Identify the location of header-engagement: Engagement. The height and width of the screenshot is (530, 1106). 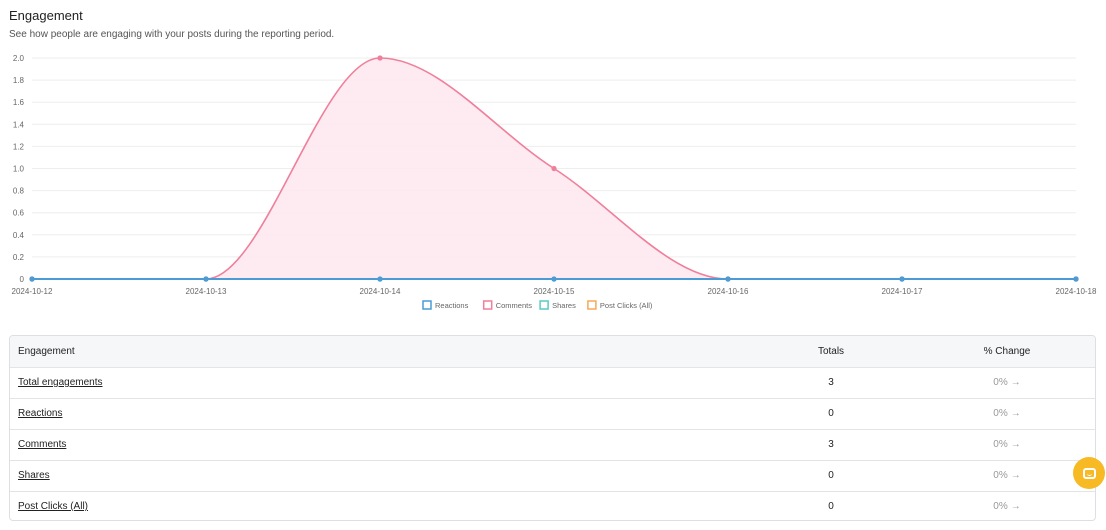
(46, 351).